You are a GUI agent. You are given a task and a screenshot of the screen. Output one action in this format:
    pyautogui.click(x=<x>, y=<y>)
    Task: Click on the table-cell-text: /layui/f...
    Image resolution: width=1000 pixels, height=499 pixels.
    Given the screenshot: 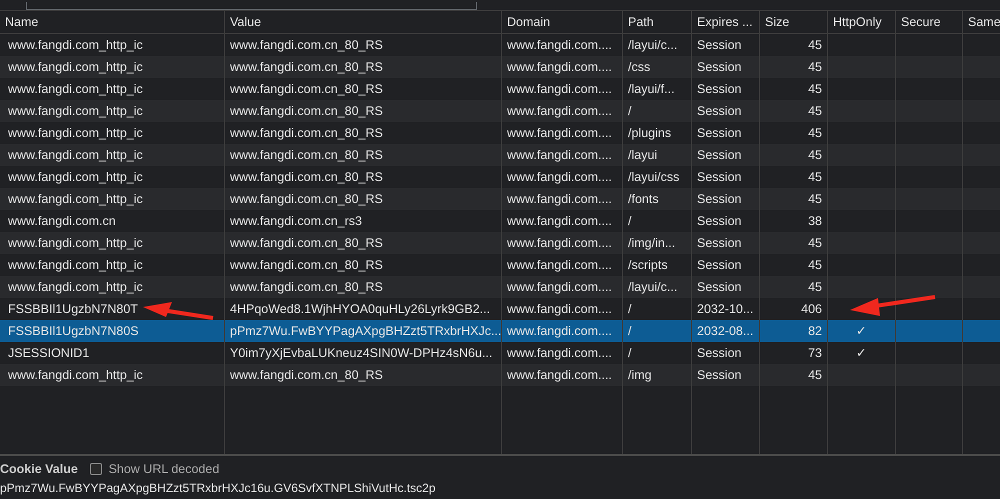 What is the action you would take?
    pyautogui.click(x=651, y=89)
    